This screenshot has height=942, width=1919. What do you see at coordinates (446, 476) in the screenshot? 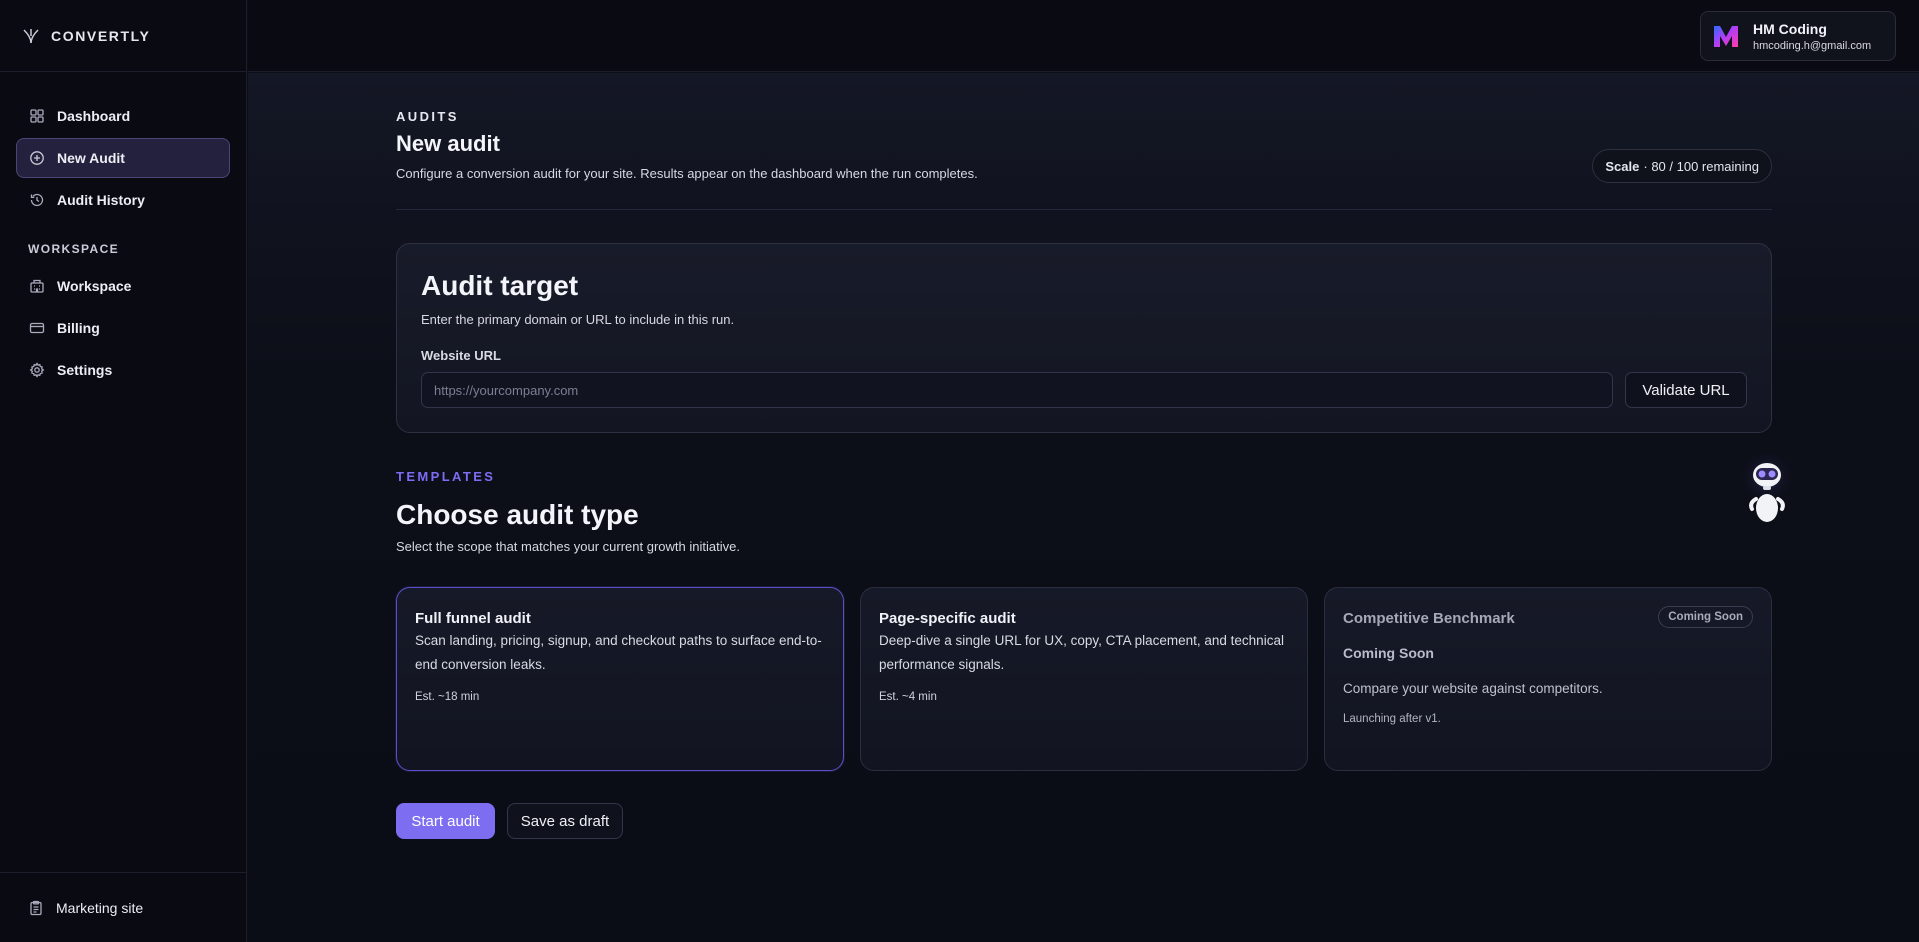
I see `templates-eyebrow: TEMPLATES` at bounding box center [446, 476].